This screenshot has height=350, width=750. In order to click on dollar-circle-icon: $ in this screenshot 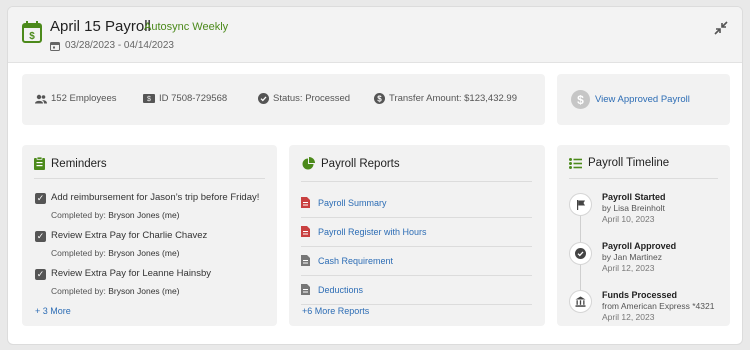, I will do `click(379, 98)`.